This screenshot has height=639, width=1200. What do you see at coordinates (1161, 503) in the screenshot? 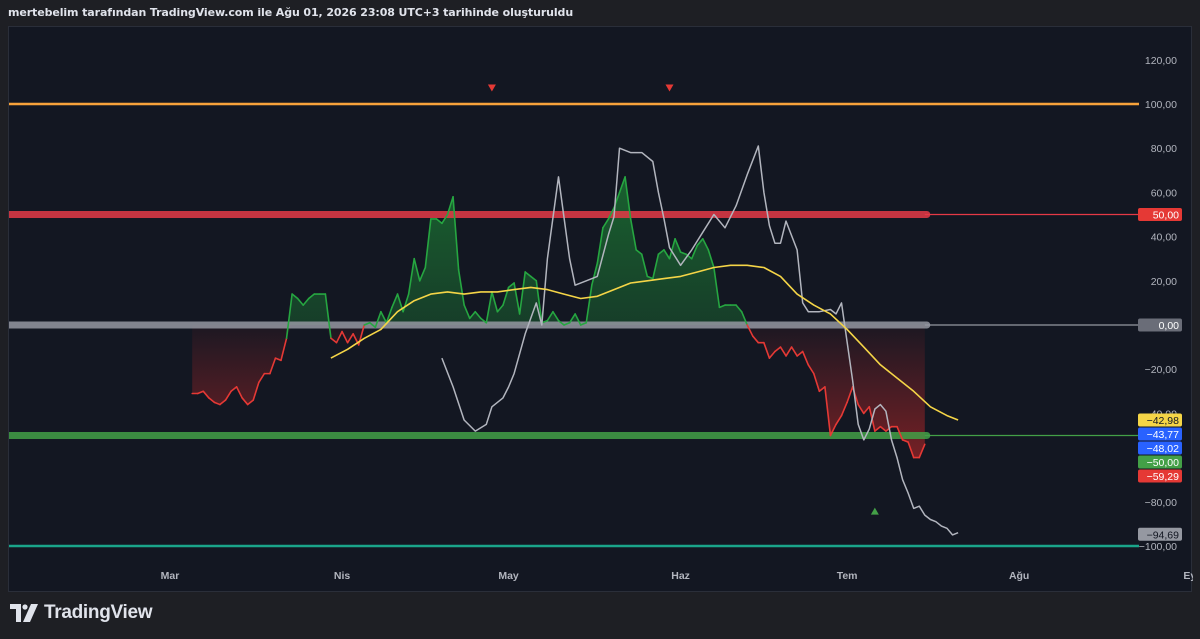
I see `y-tick-label: −80,00` at bounding box center [1161, 503].